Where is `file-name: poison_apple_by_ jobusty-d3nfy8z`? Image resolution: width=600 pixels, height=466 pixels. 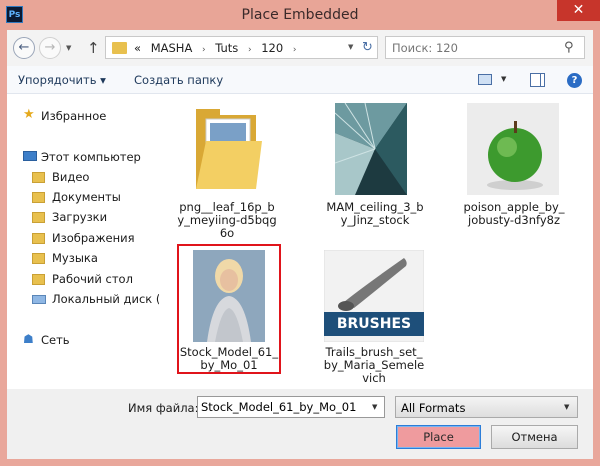 file-name: poison_apple_by_ jobusty-d3nfy8z is located at coordinates (514, 213).